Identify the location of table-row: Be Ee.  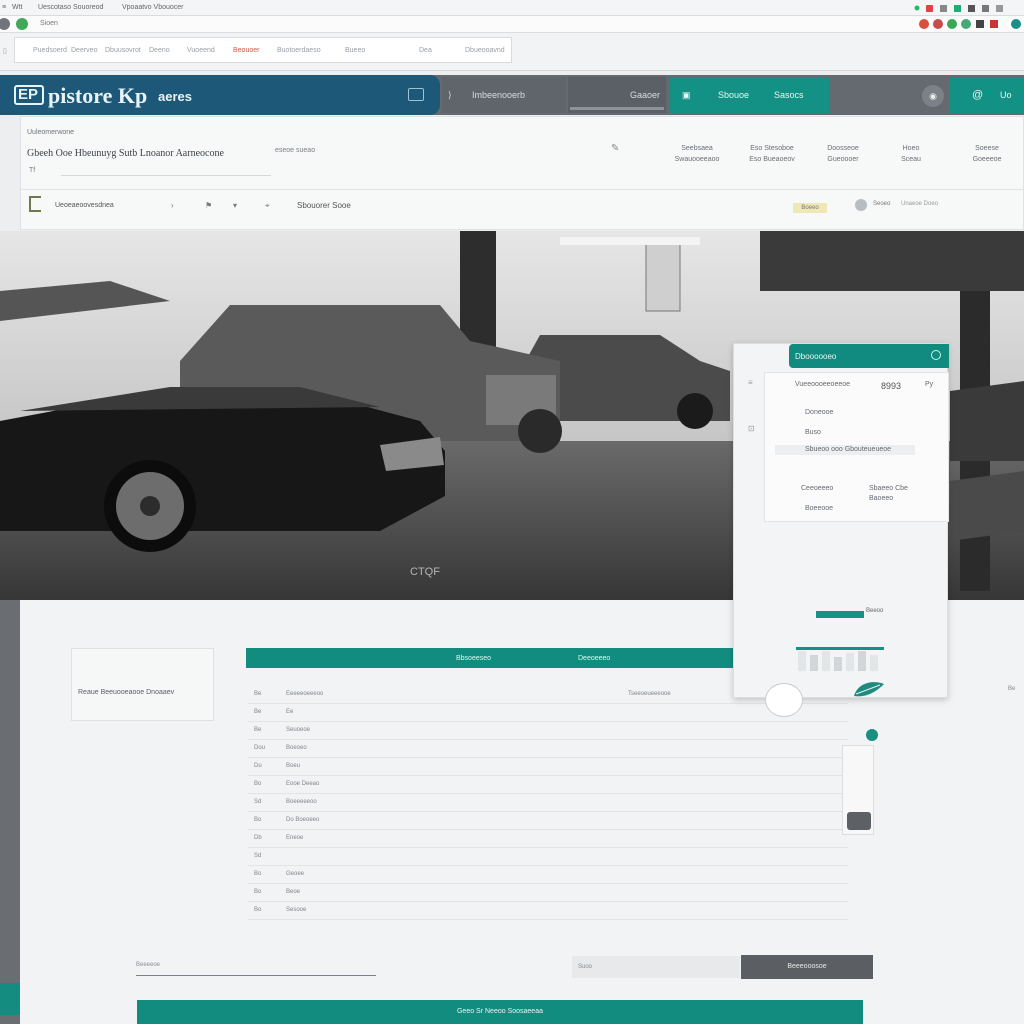
(548, 713).